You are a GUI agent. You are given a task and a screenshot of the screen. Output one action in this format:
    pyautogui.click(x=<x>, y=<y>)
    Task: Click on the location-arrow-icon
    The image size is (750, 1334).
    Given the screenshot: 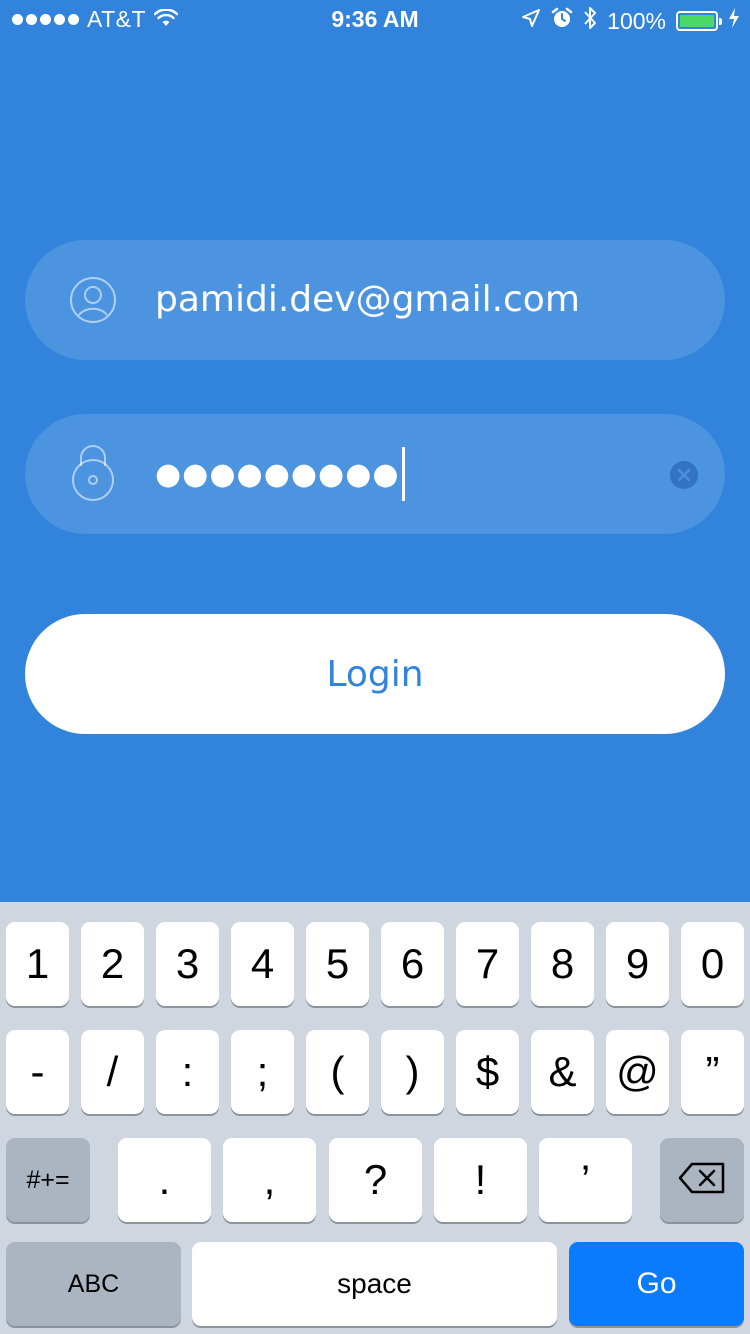 What is the action you would take?
    pyautogui.click(x=531, y=21)
    